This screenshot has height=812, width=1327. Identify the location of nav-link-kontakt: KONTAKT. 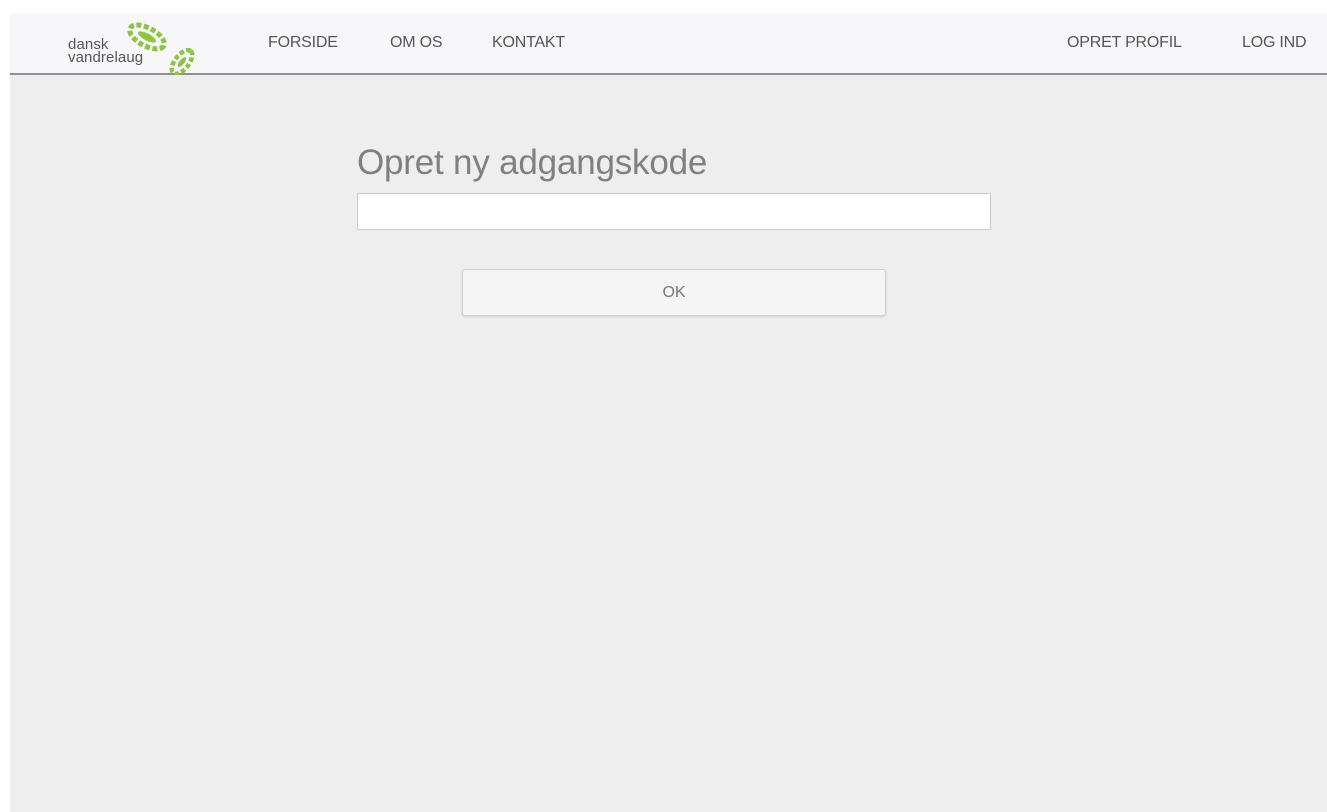
(528, 43).